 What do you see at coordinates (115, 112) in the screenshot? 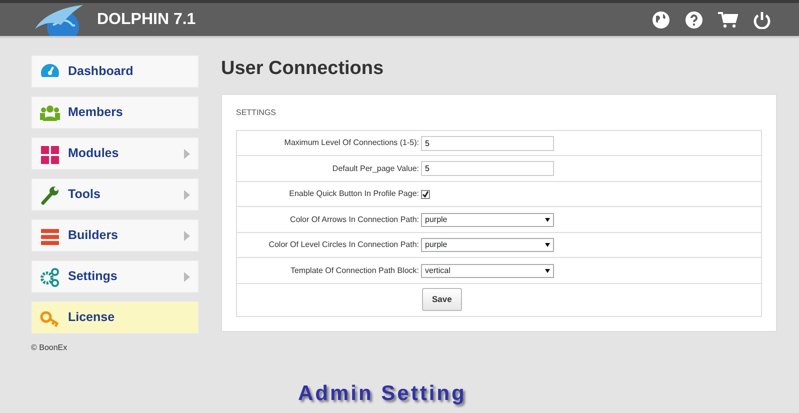
I see `sidebar-item: Members` at bounding box center [115, 112].